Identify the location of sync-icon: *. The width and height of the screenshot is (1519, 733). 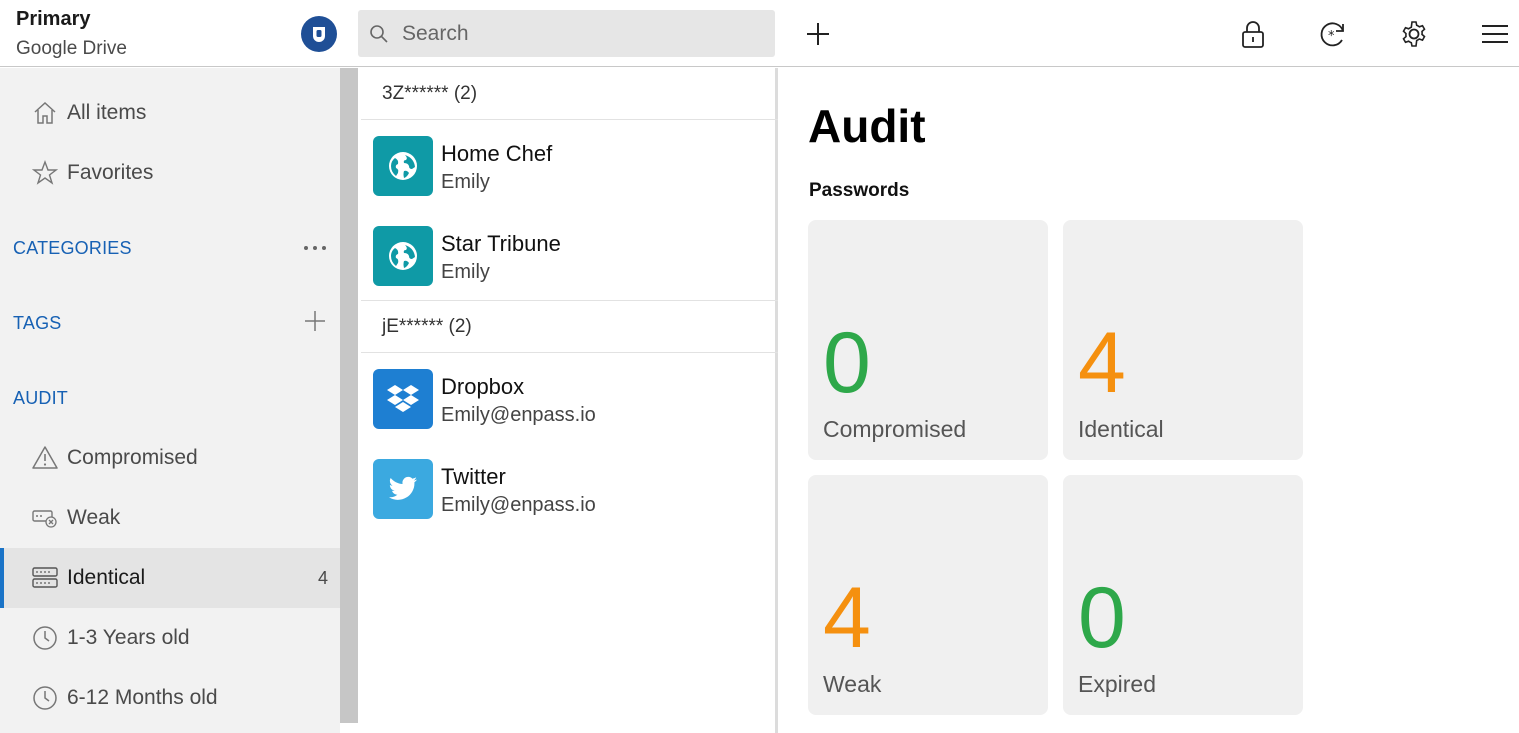
(1332, 34).